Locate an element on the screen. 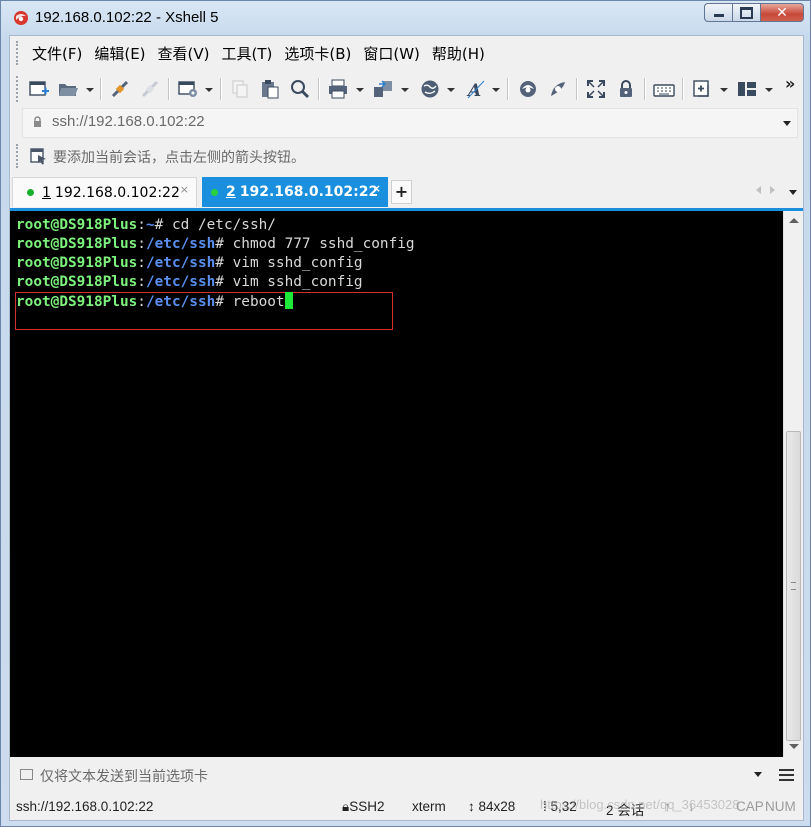  menu-item: 工具(T) is located at coordinates (247, 54).